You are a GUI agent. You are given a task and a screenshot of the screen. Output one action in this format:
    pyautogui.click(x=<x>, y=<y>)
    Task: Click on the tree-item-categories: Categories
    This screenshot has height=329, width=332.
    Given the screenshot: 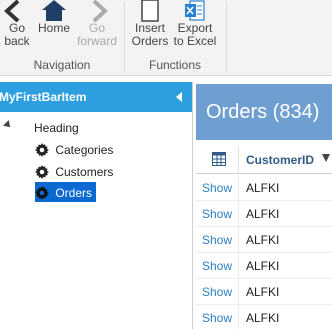 What is the action you would take?
    pyautogui.click(x=74, y=149)
    